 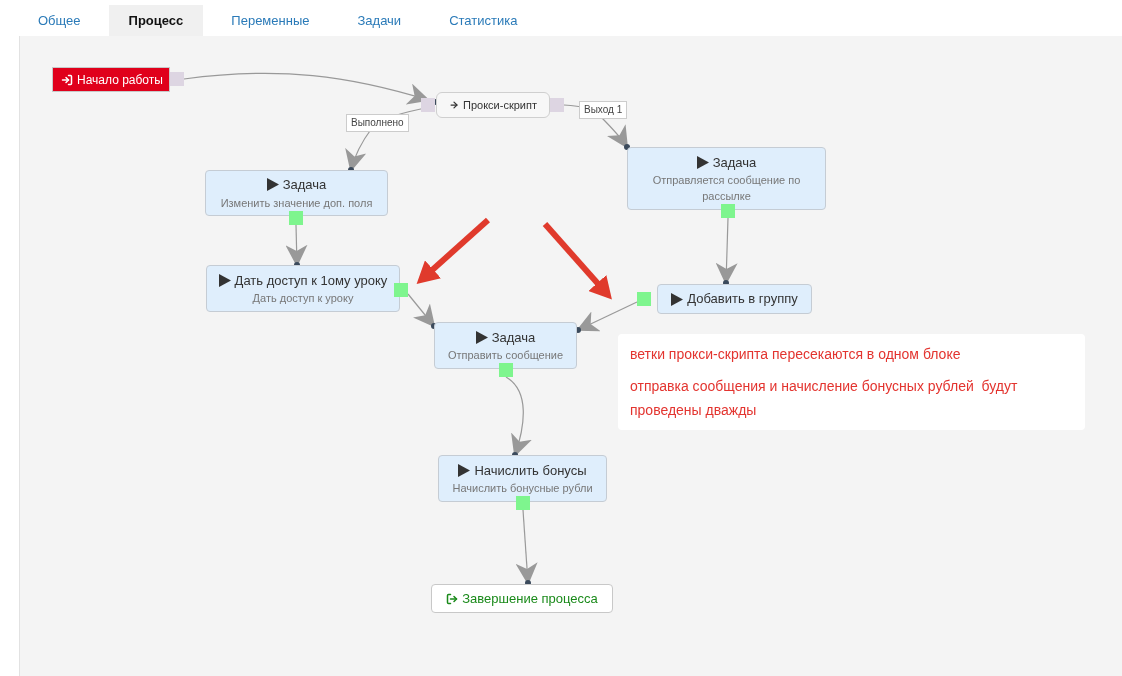 What do you see at coordinates (156, 20) in the screenshot?
I see `tab: Процесс` at bounding box center [156, 20].